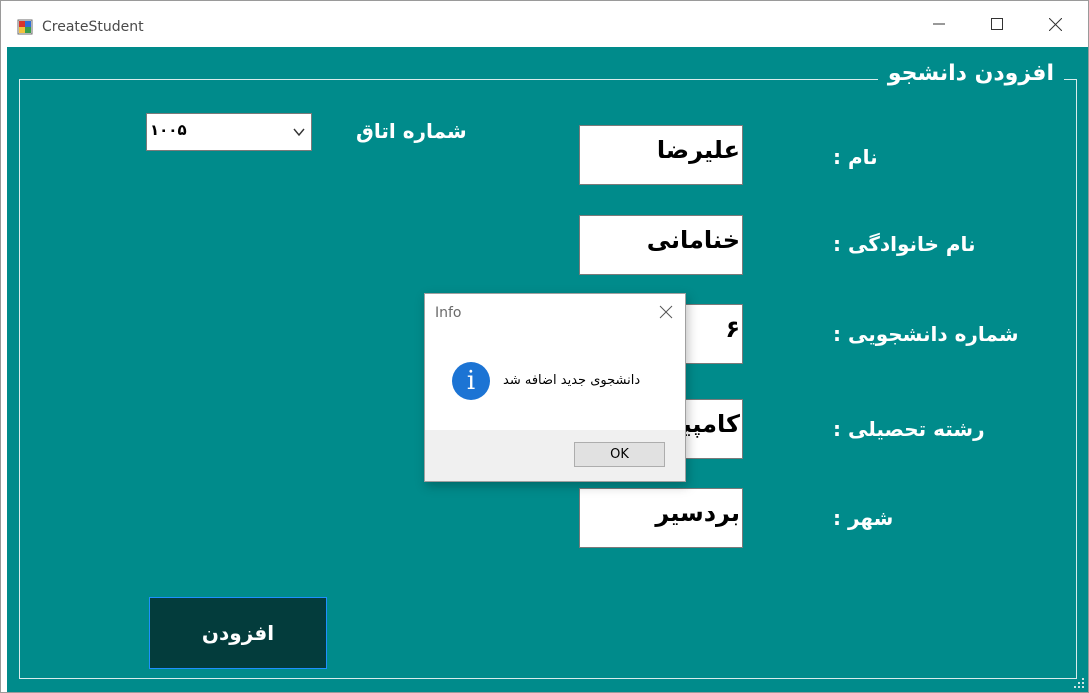 This screenshot has width=1089, height=693. I want to click on major-label: رشته تحصیلی :, so click(909, 429).